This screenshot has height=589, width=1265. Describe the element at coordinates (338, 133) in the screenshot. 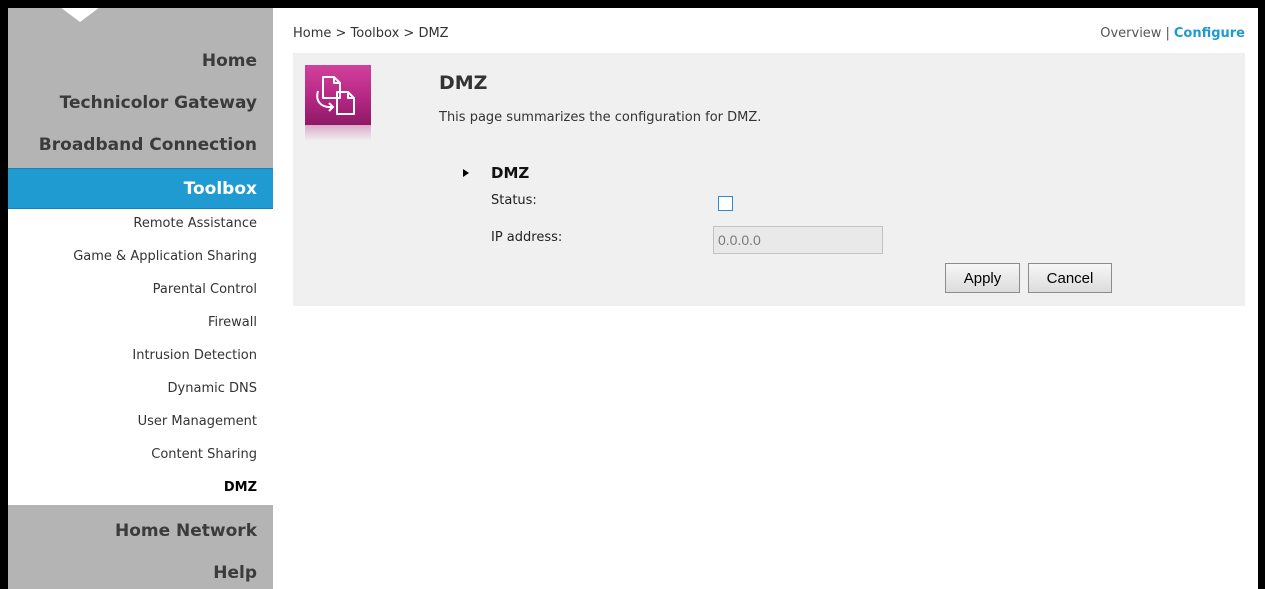

I see `icon-reflection` at that location.